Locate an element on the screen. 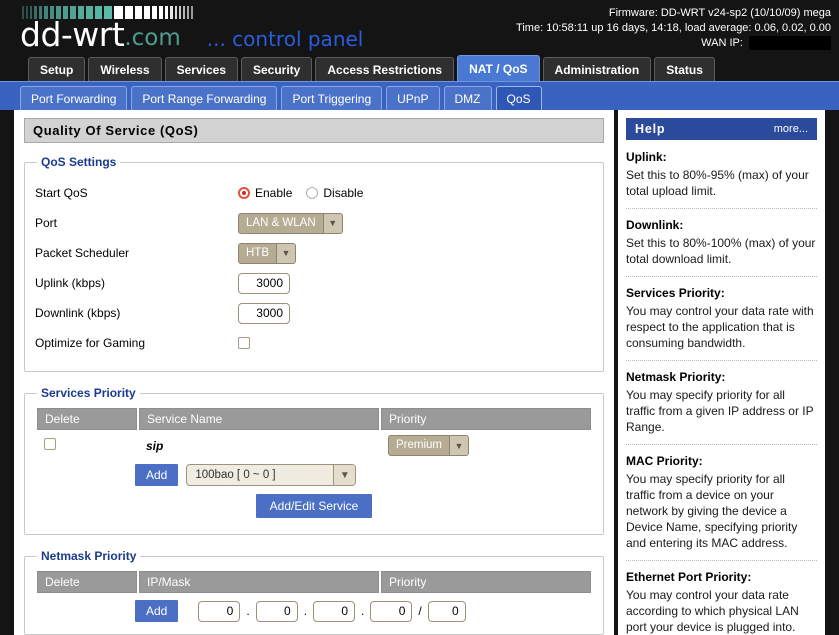  optimize-gaming-checkbox is located at coordinates (244, 343).